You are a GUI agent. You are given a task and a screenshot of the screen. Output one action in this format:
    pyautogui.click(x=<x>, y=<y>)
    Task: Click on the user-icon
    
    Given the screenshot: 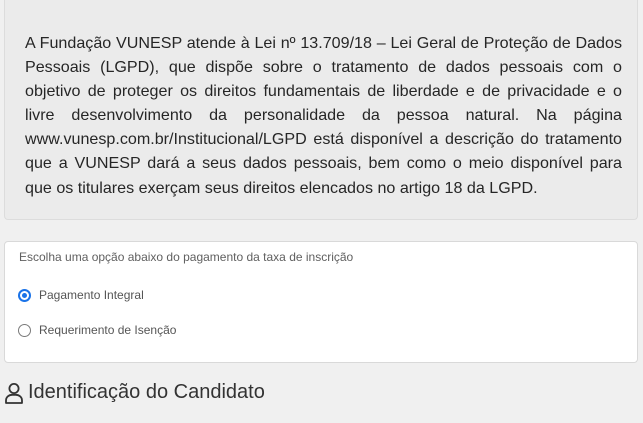 What is the action you would take?
    pyautogui.click(x=14, y=393)
    